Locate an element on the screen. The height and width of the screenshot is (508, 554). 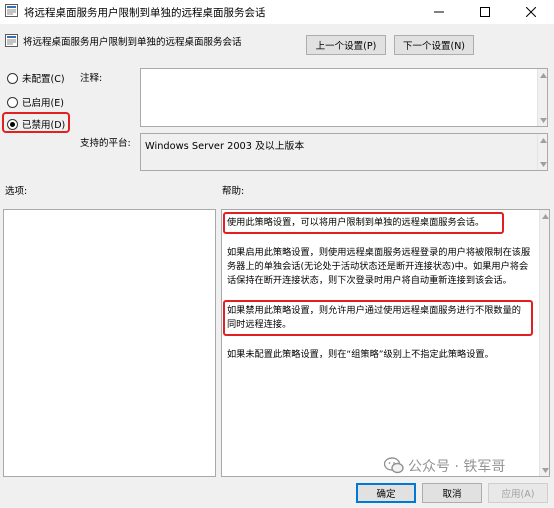
wechat-icon is located at coordinates (394, 465).